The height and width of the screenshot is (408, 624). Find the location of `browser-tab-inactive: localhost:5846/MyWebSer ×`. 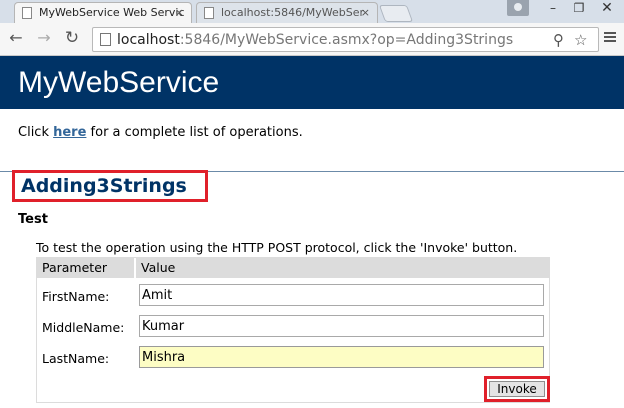

browser-tab-inactive: localhost:5846/MyWebSer × is located at coordinates (287, 12).